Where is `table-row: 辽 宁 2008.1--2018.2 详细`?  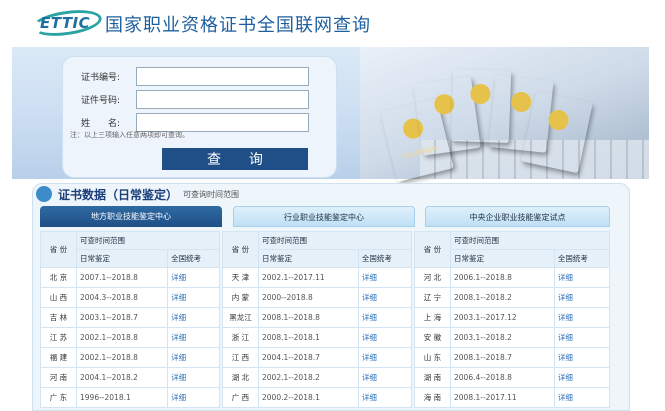 table-row: 辽 宁 2008.1--2018.2 详细 is located at coordinates (512, 297).